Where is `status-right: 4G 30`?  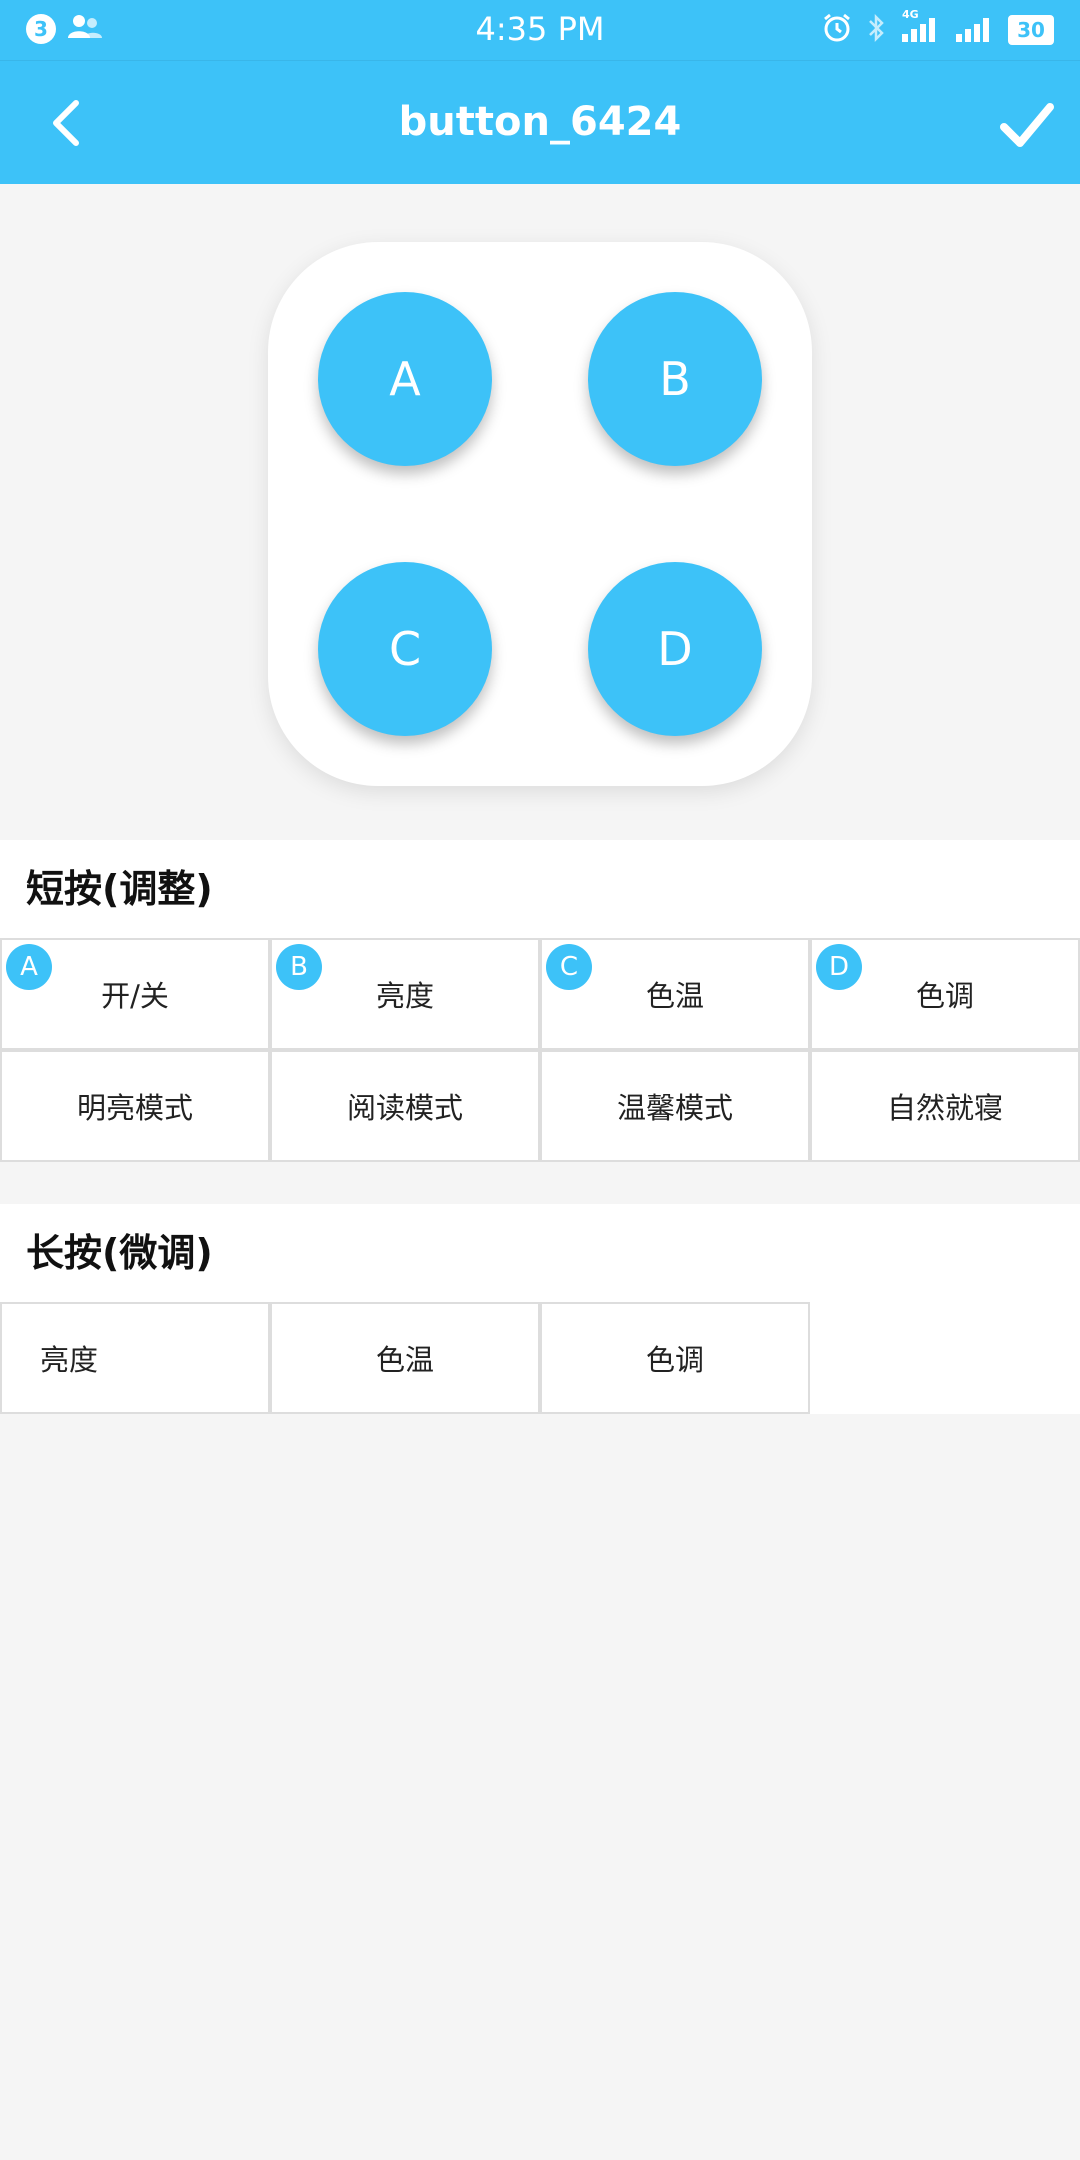 status-right: 4G 30 is located at coordinates (938, 27).